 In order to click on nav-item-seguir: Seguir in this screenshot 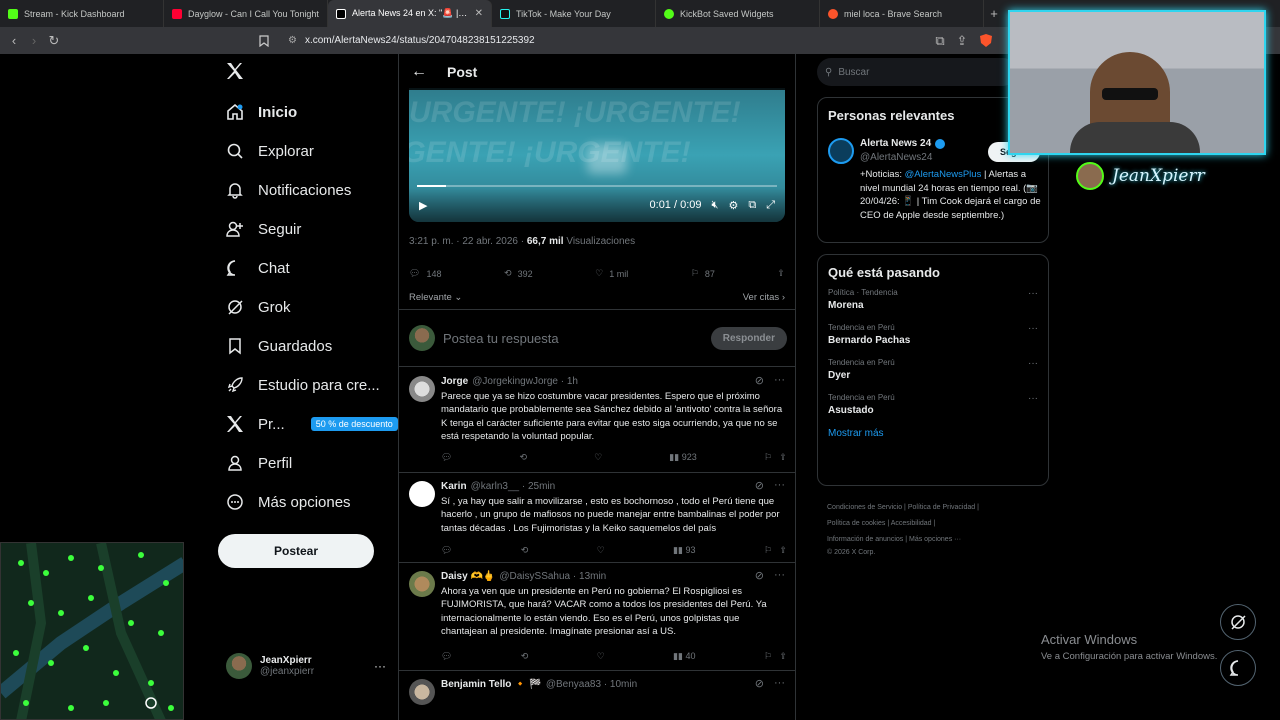, I will do `click(263, 229)`.